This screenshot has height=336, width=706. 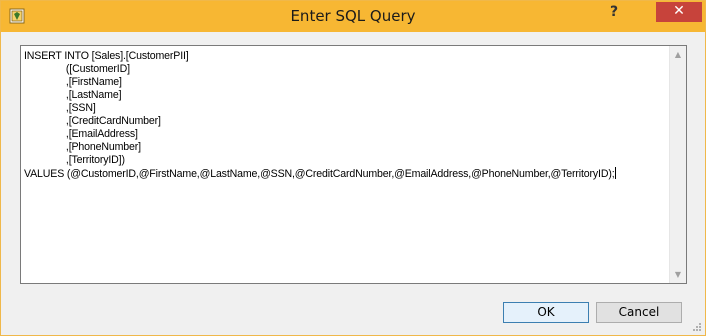 I want to click on close-button: ✕, so click(x=679, y=12).